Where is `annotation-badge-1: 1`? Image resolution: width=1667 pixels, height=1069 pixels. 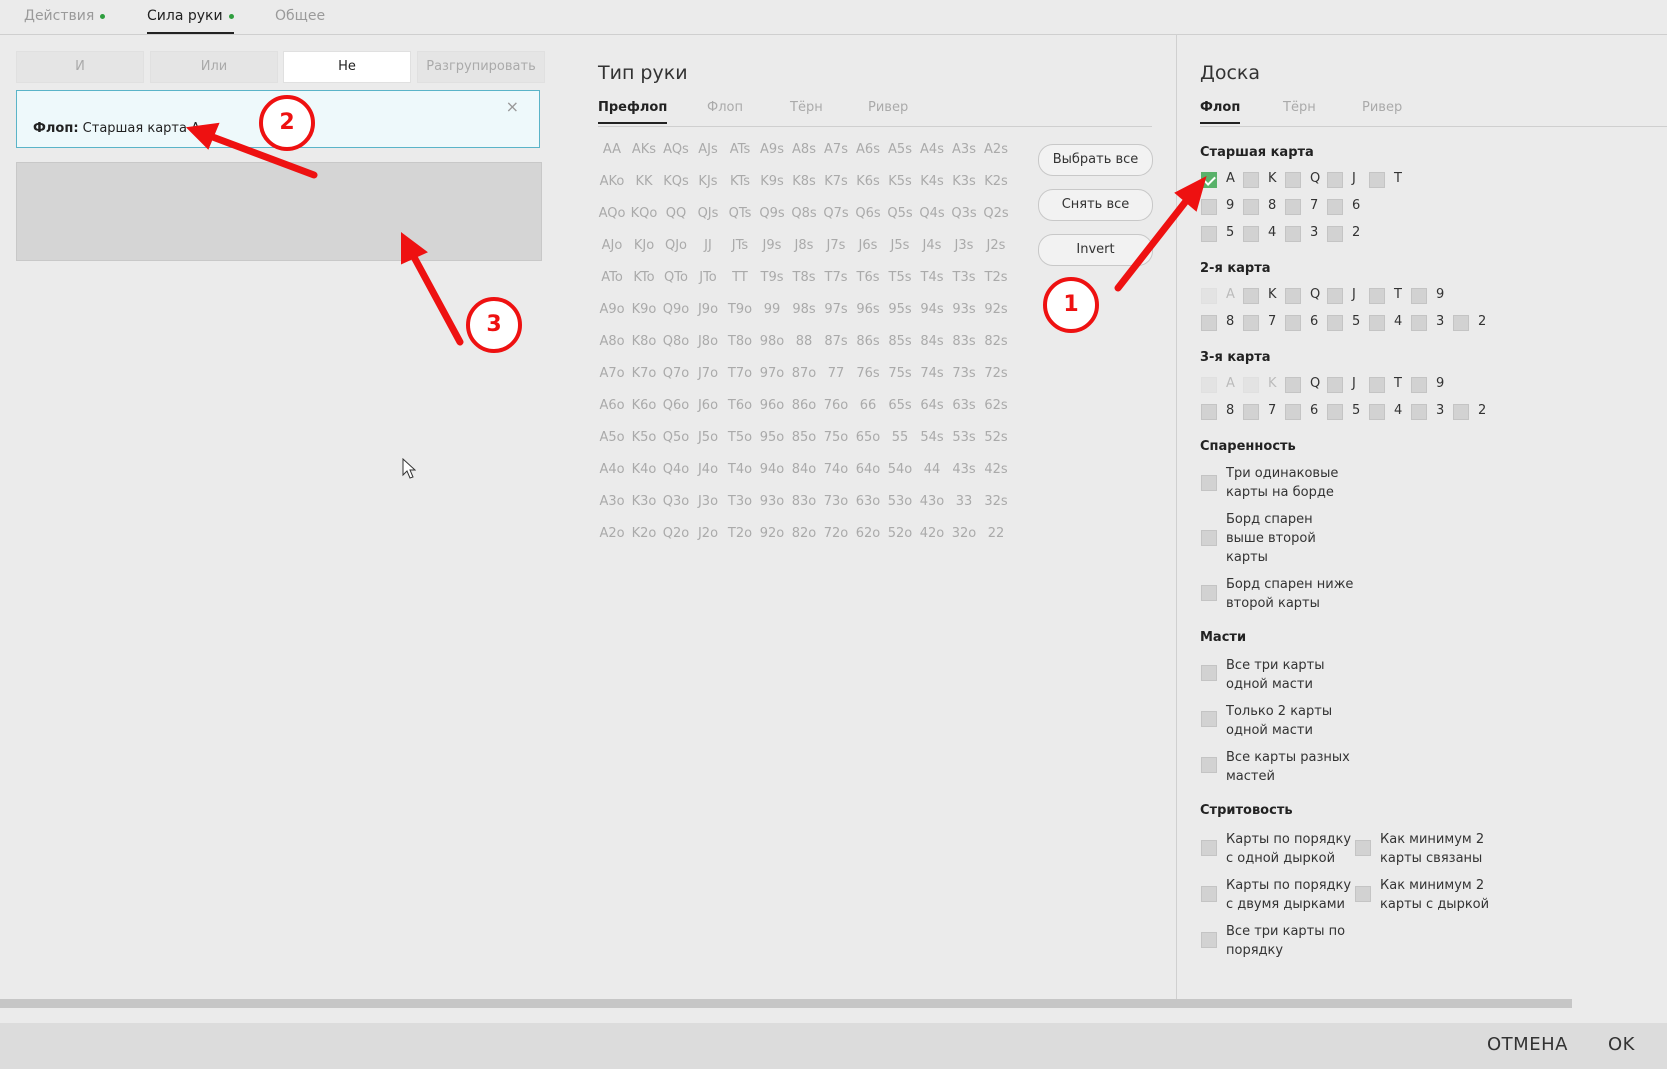 annotation-badge-1: 1 is located at coordinates (1071, 305).